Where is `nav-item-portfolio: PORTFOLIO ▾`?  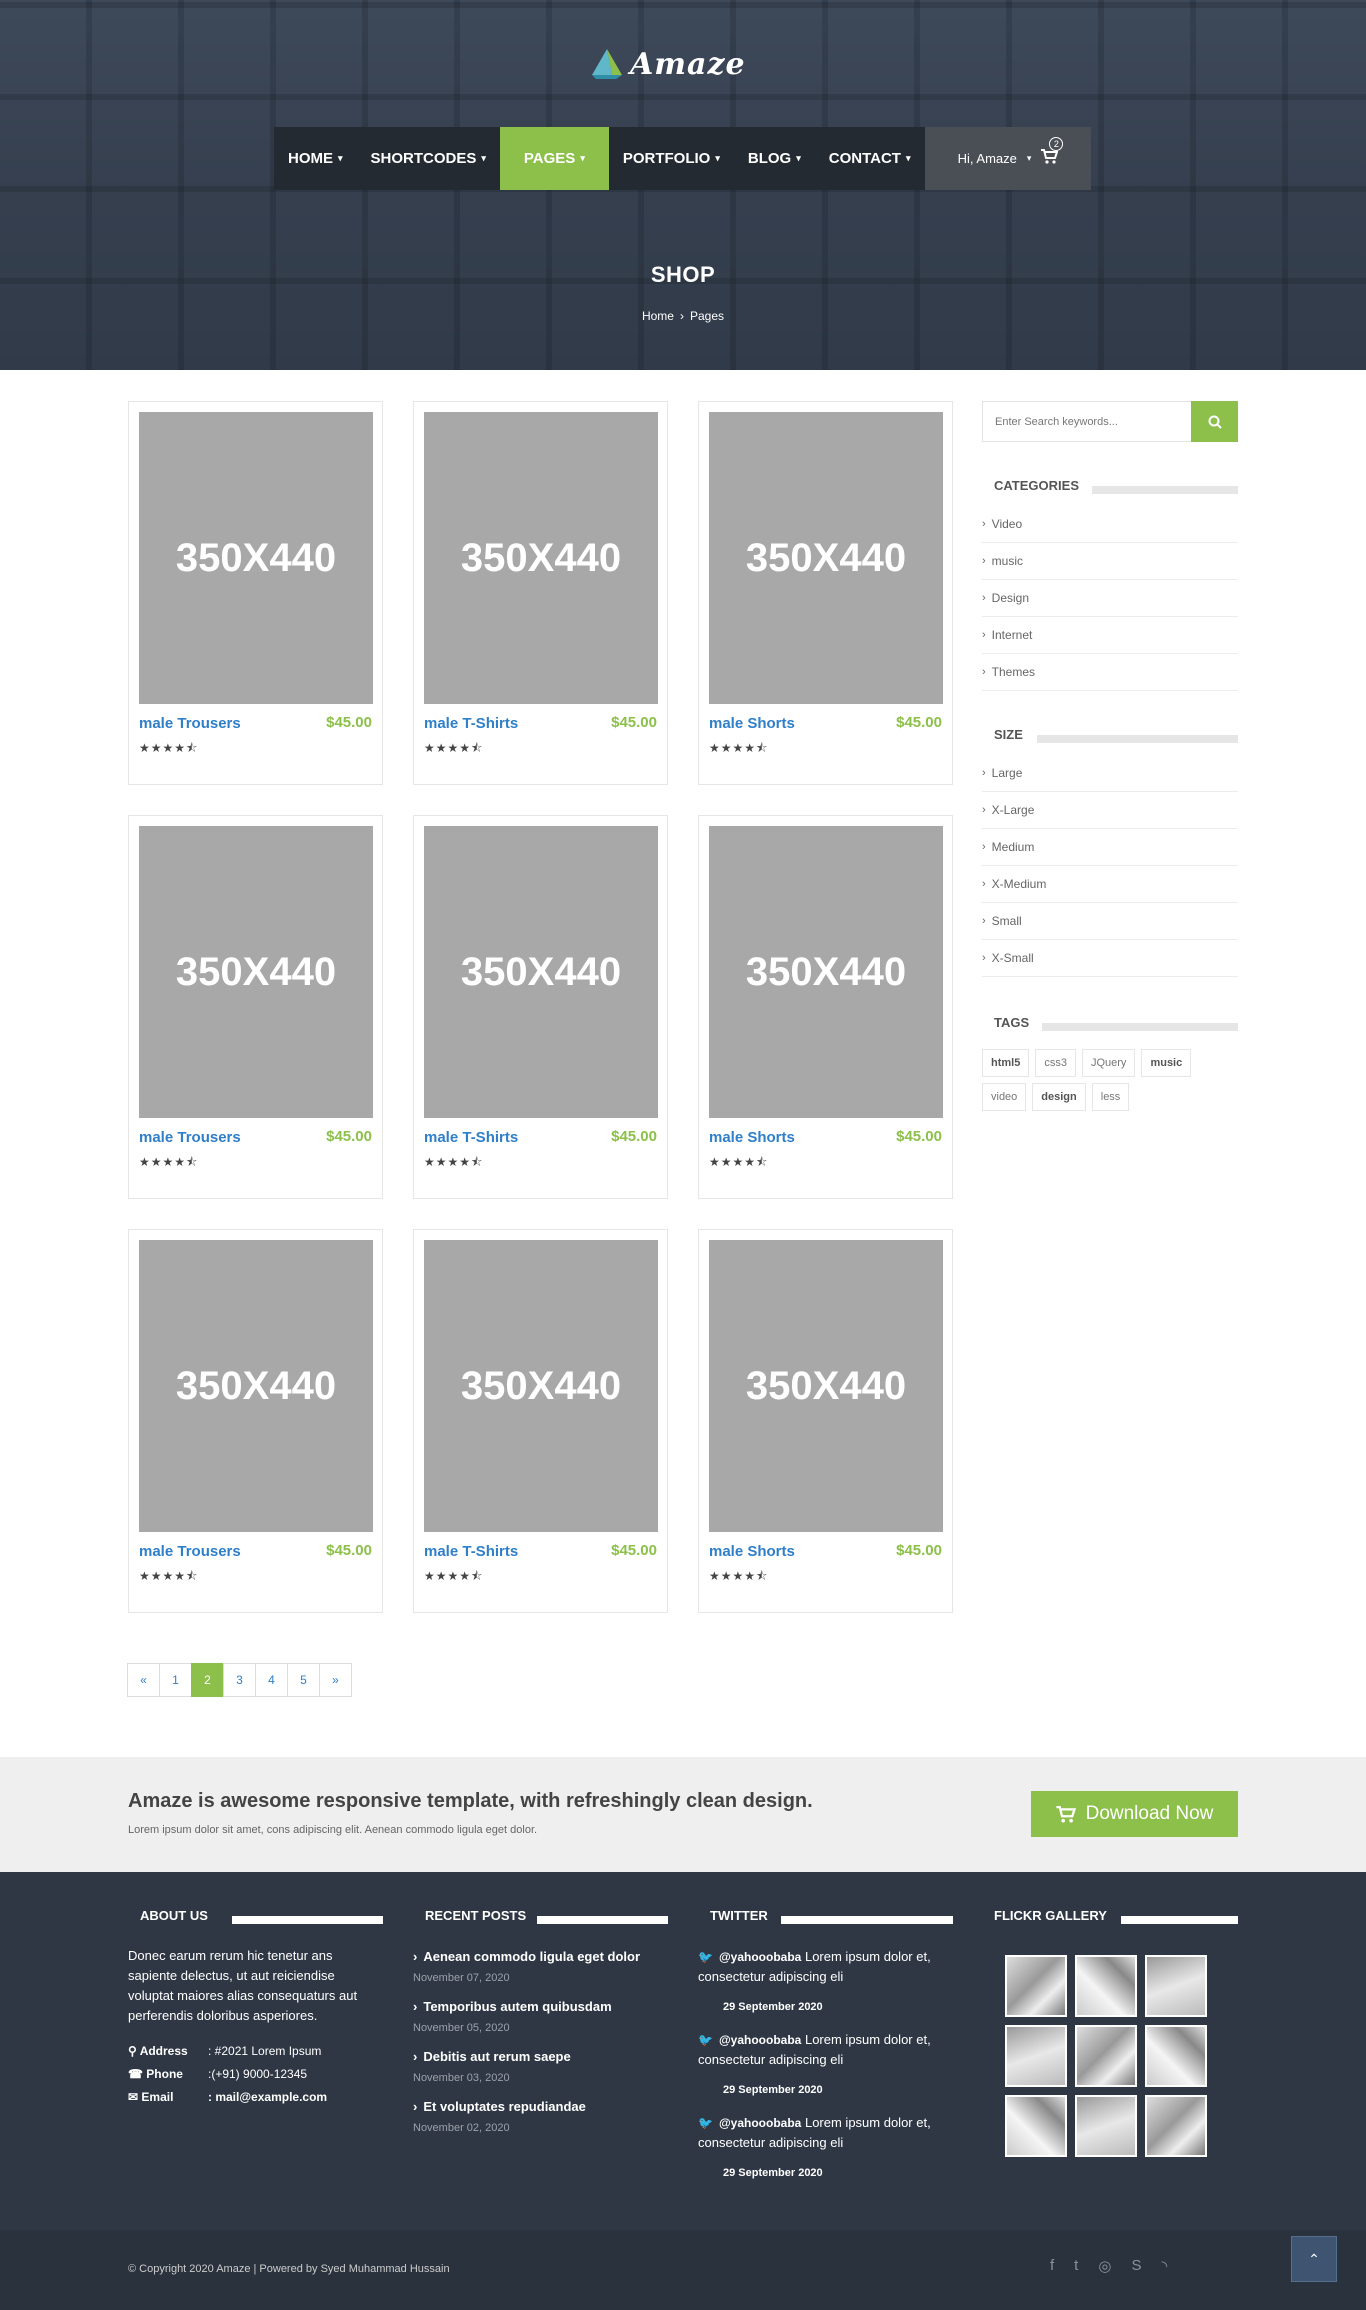 nav-item-portfolio: PORTFOLIO ▾ is located at coordinates (671, 158).